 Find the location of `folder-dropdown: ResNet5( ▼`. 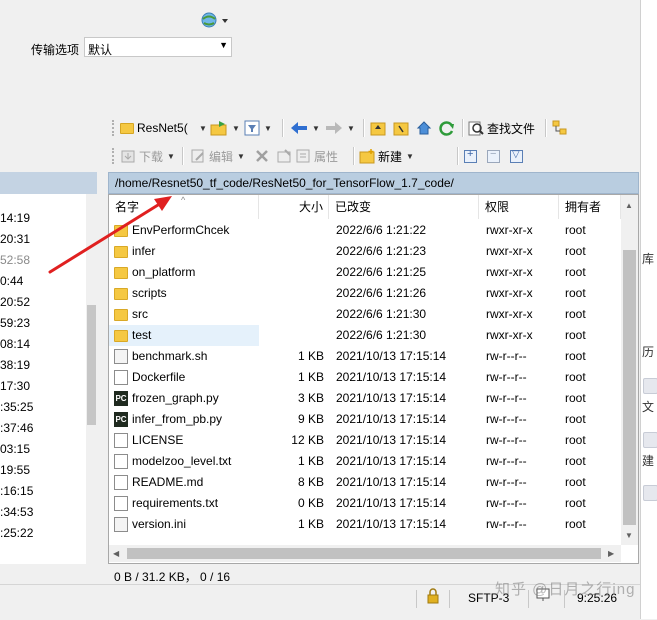

folder-dropdown: ResNet5( ▼ is located at coordinates (163, 128).